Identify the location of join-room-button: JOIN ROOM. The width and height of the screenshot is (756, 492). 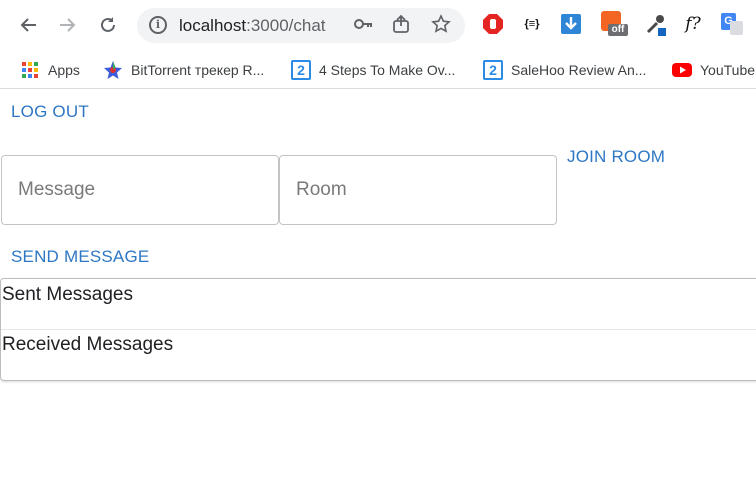
(616, 157).